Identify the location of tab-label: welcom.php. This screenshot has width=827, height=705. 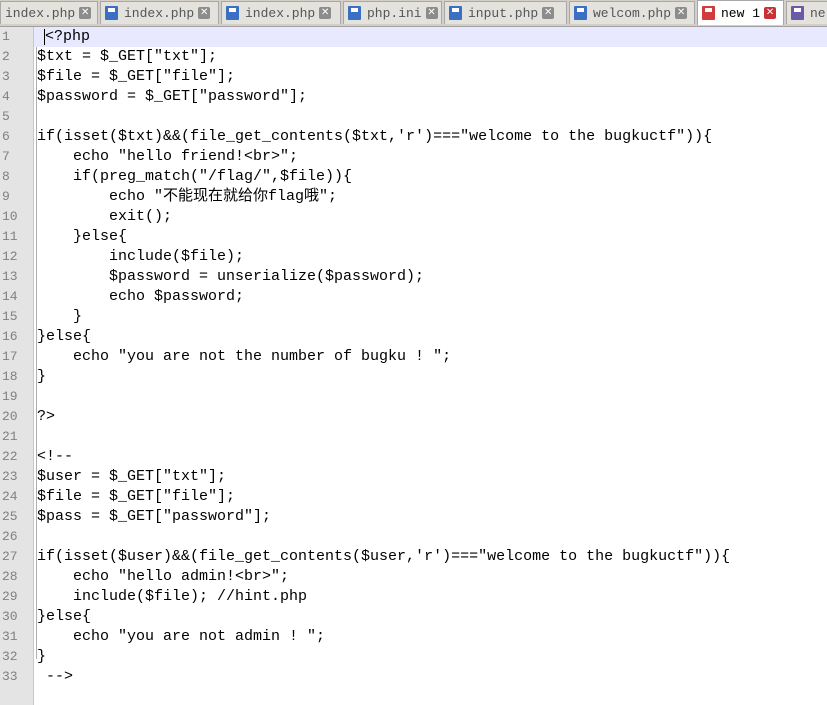
(632, 13).